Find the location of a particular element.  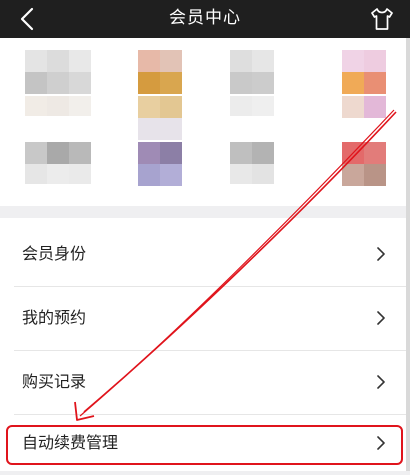

menu-item-purchase-history: 购买记录 is located at coordinates (205, 382).